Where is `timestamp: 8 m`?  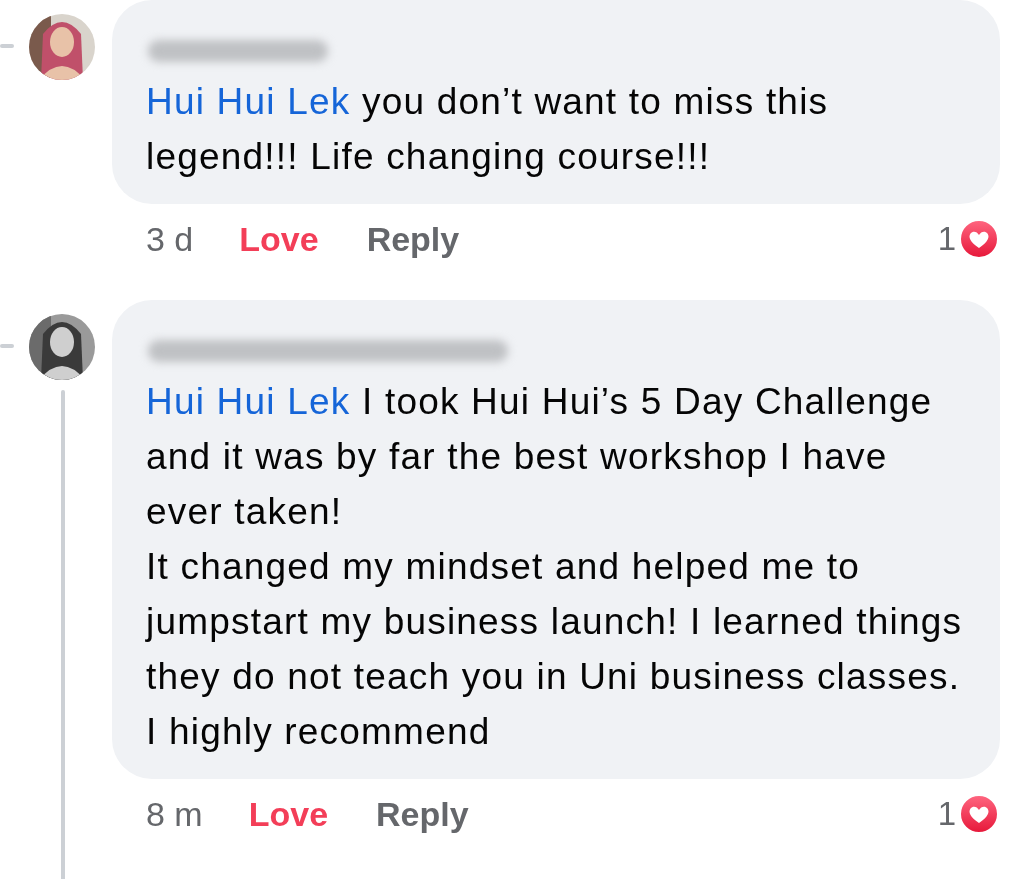 timestamp: 8 m is located at coordinates (174, 814).